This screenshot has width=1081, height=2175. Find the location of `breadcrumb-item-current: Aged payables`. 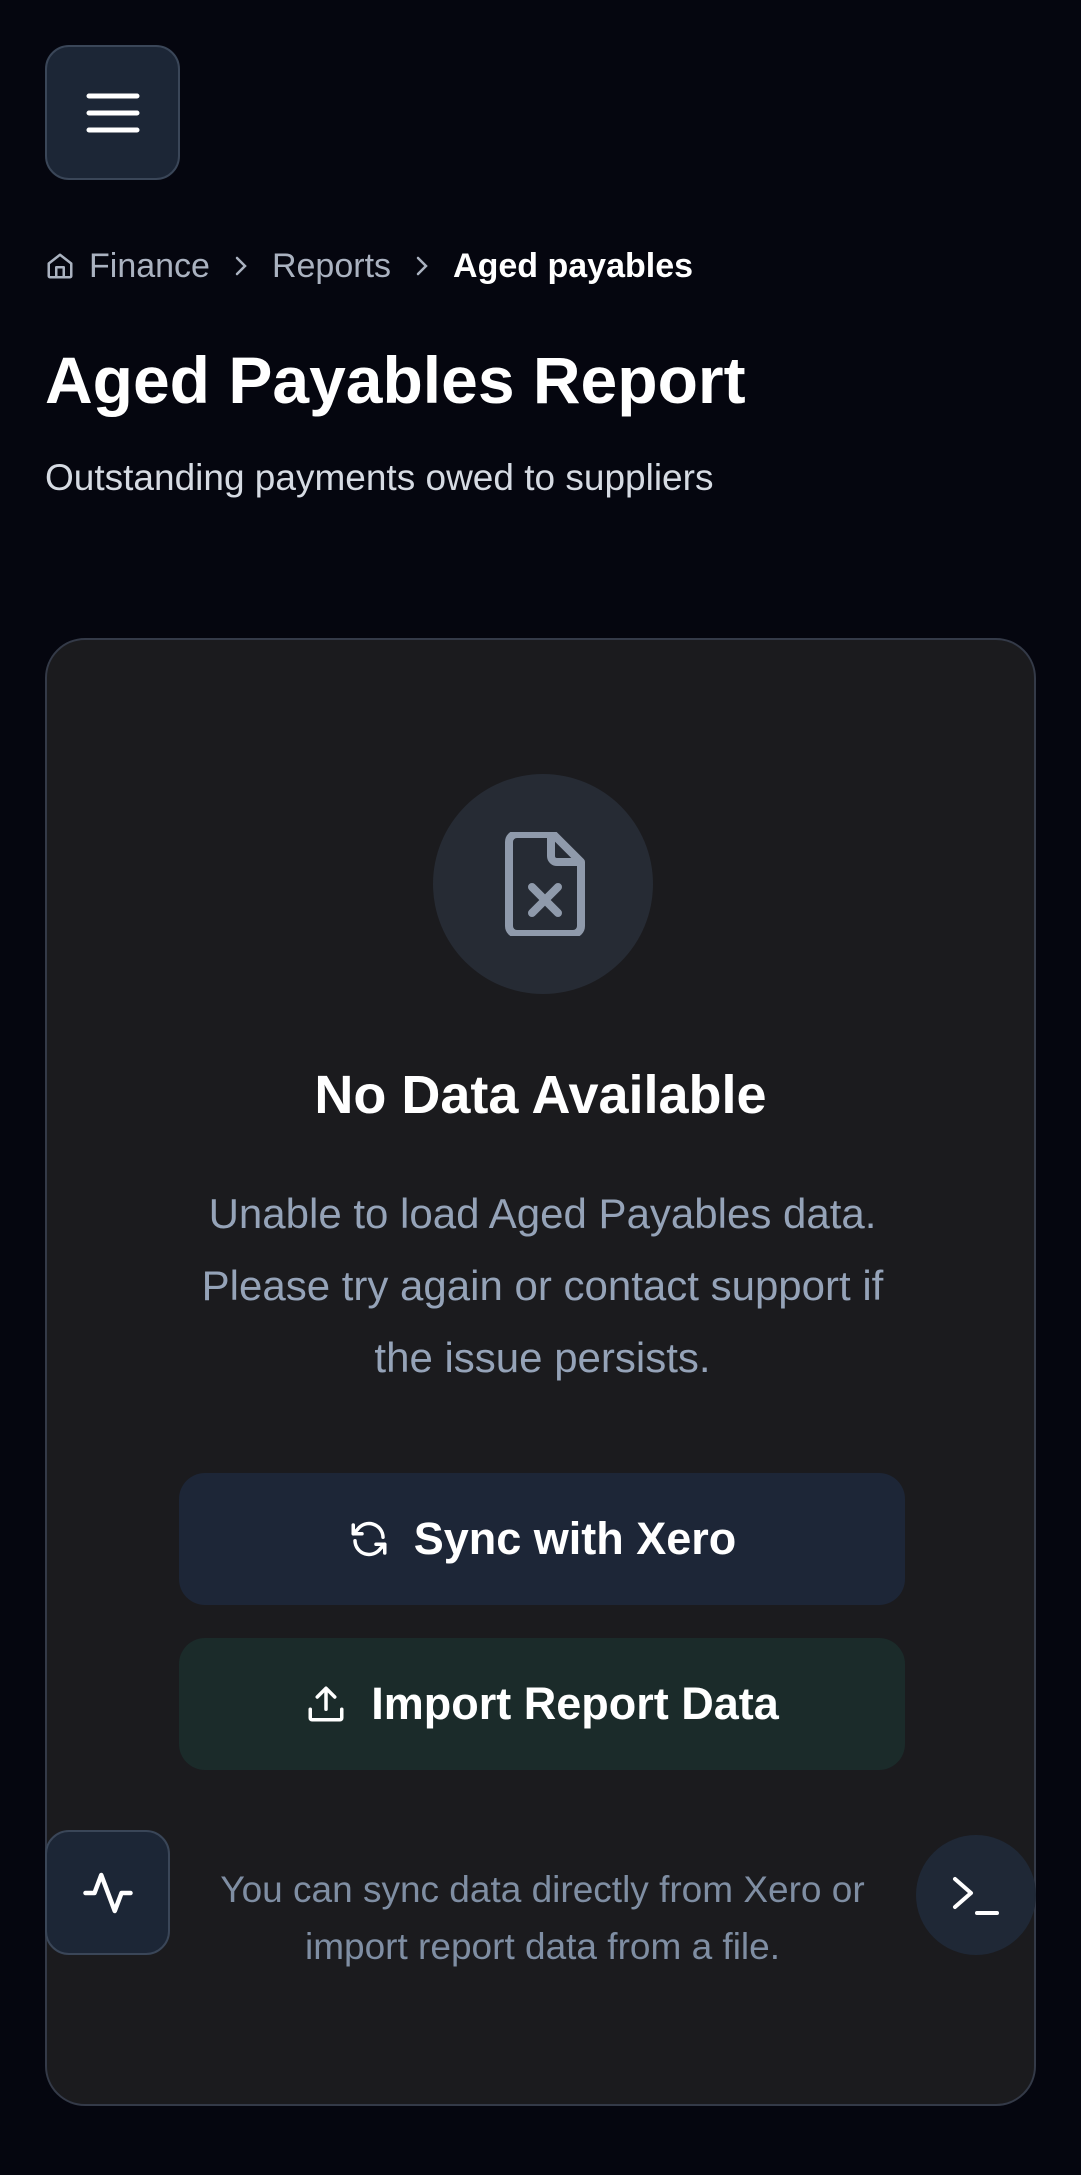

breadcrumb-item-current: Aged payables is located at coordinates (573, 266).